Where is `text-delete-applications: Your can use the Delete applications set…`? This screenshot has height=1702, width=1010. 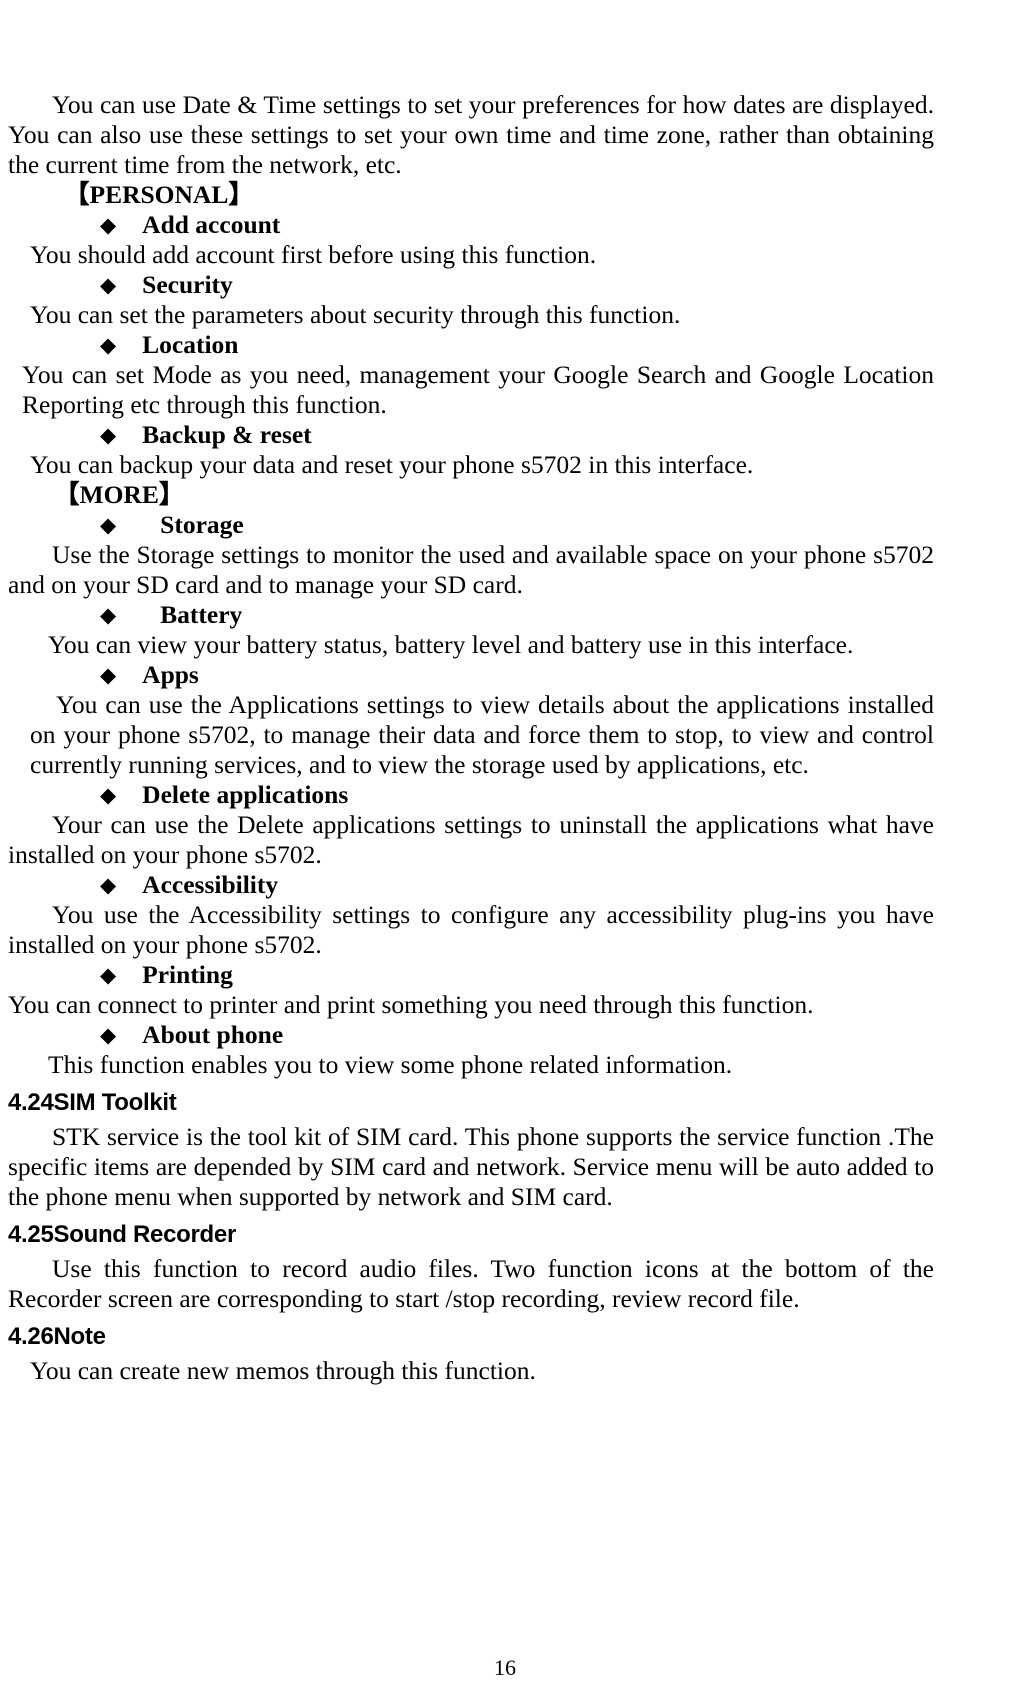
text-delete-applications: Your can use the Delete applications set… is located at coordinates (471, 839).